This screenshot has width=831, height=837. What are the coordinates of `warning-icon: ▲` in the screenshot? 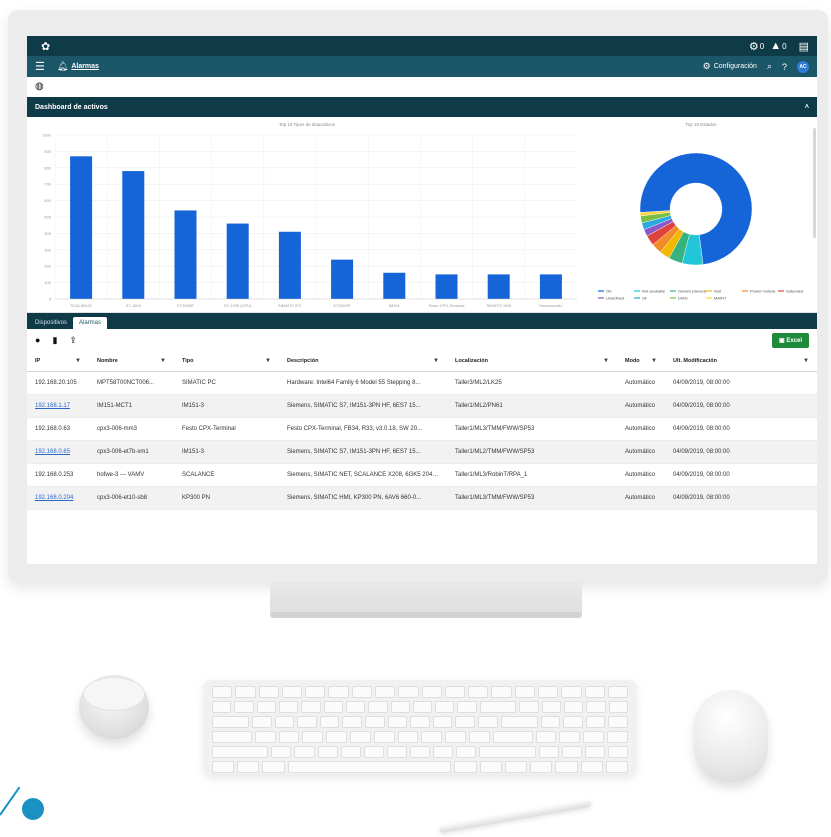 It's located at (775, 46).